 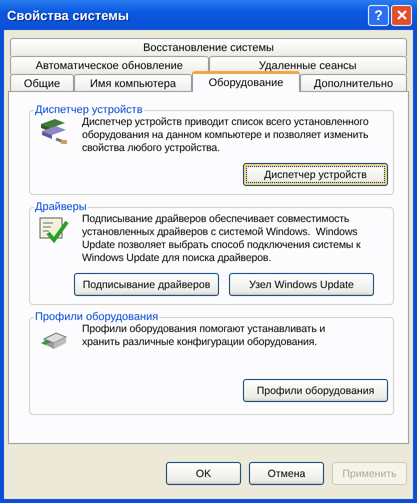 What do you see at coordinates (89, 110) in the screenshot?
I see `group-title: Диспетчер устройств` at bounding box center [89, 110].